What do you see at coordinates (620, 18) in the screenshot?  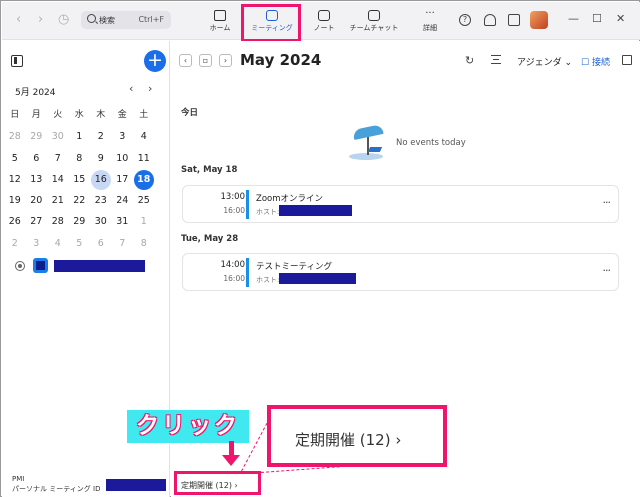 I see `close-icon: ✕` at bounding box center [620, 18].